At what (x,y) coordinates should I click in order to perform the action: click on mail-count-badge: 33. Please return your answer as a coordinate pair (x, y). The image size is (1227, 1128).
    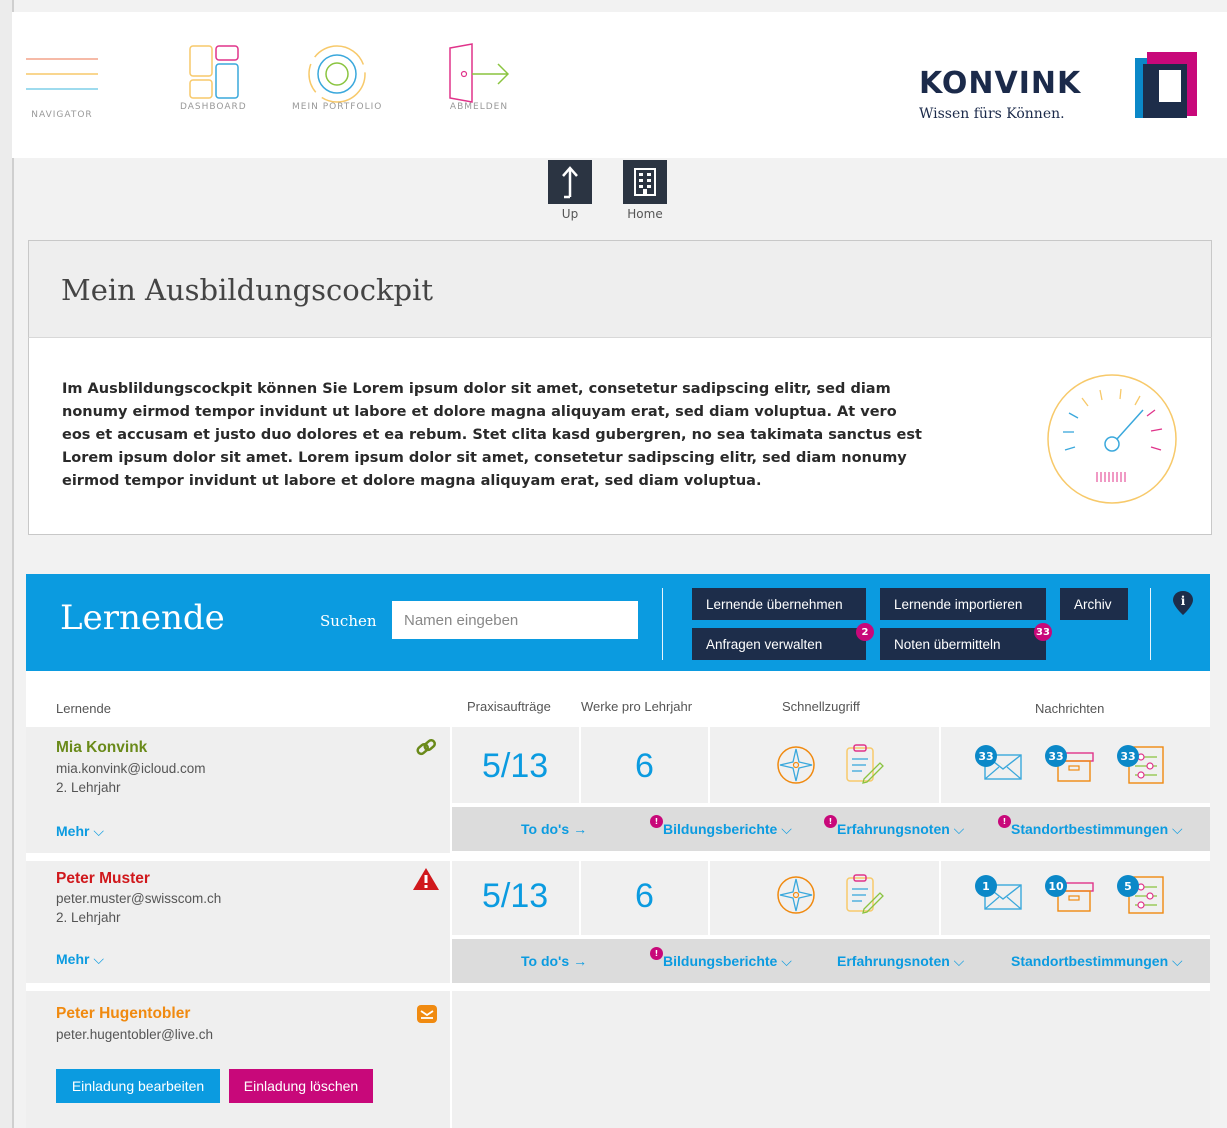
    Looking at the image, I should click on (986, 756).